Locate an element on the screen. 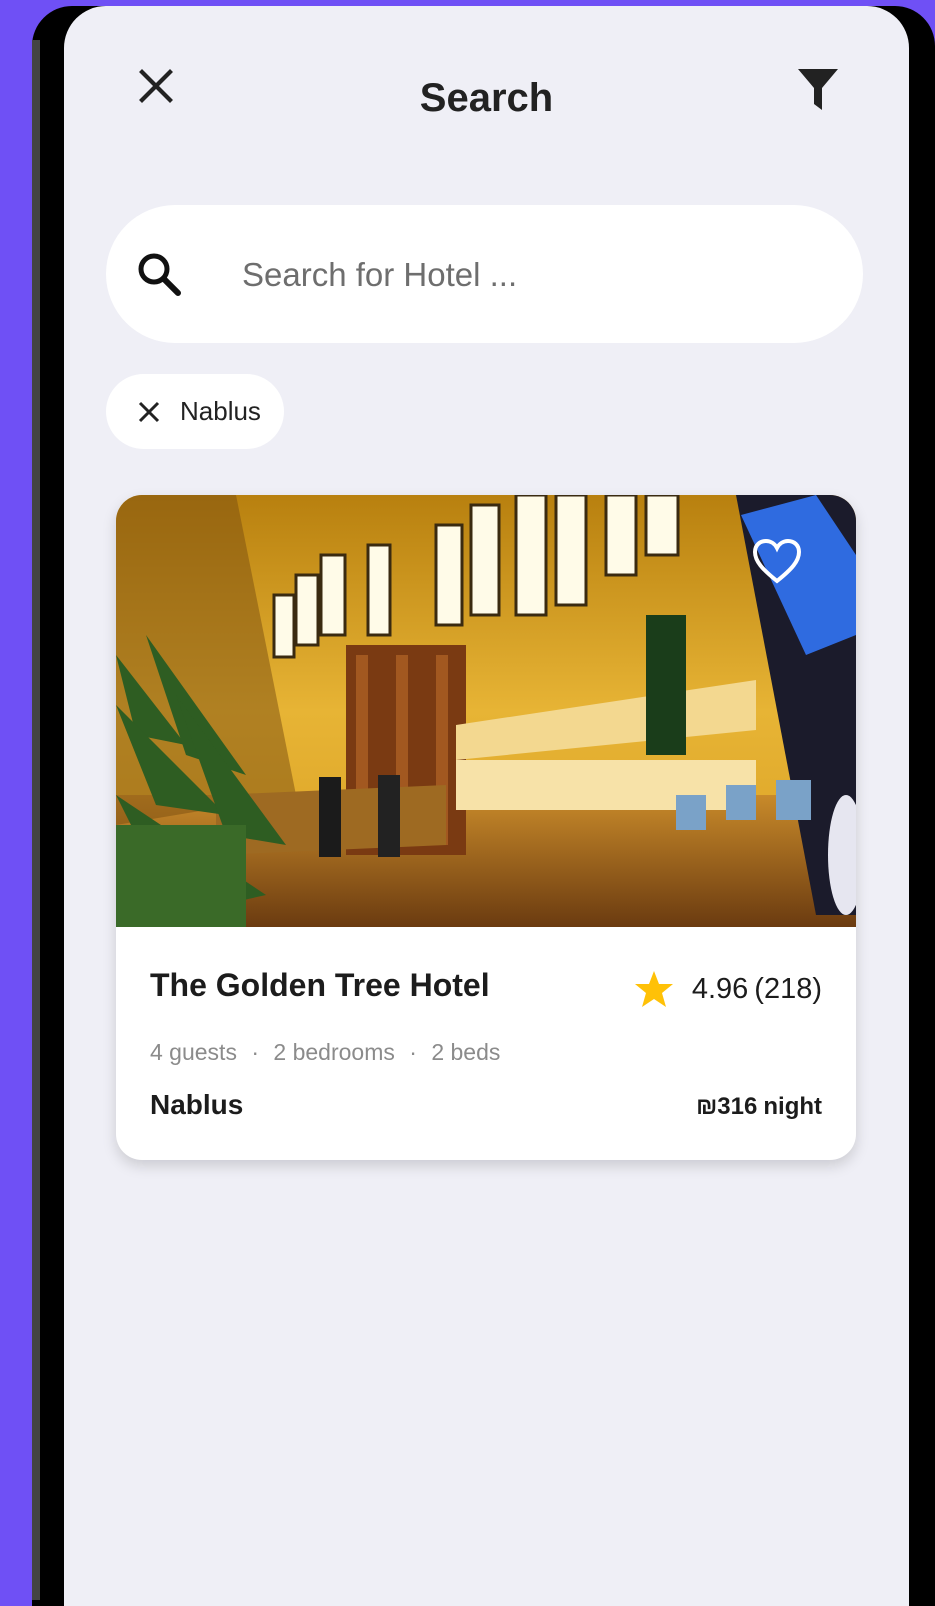 Image resolution: width=935 pixels, height=1606 pixels. phone-edge is located at coordinates (36, 820).